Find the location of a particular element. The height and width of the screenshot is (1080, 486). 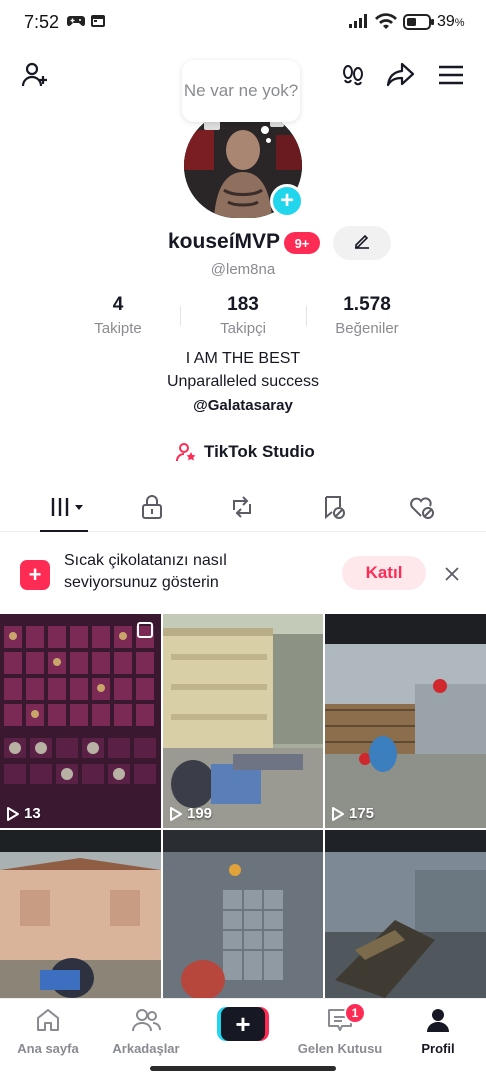

status-bubble: Ne var ne yok? is located at coordinates (241, 91).